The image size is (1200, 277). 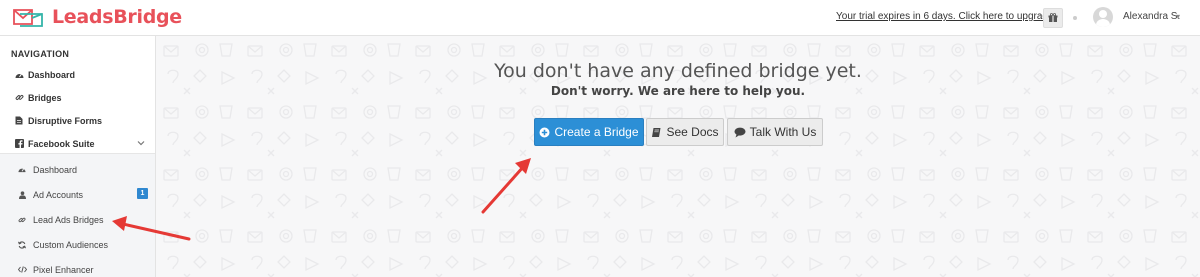 What do you see at coordinates (40, 54) in the screenshot?
I see `navigation-heading: NAVIGATION` at bounding box center [40, 54].